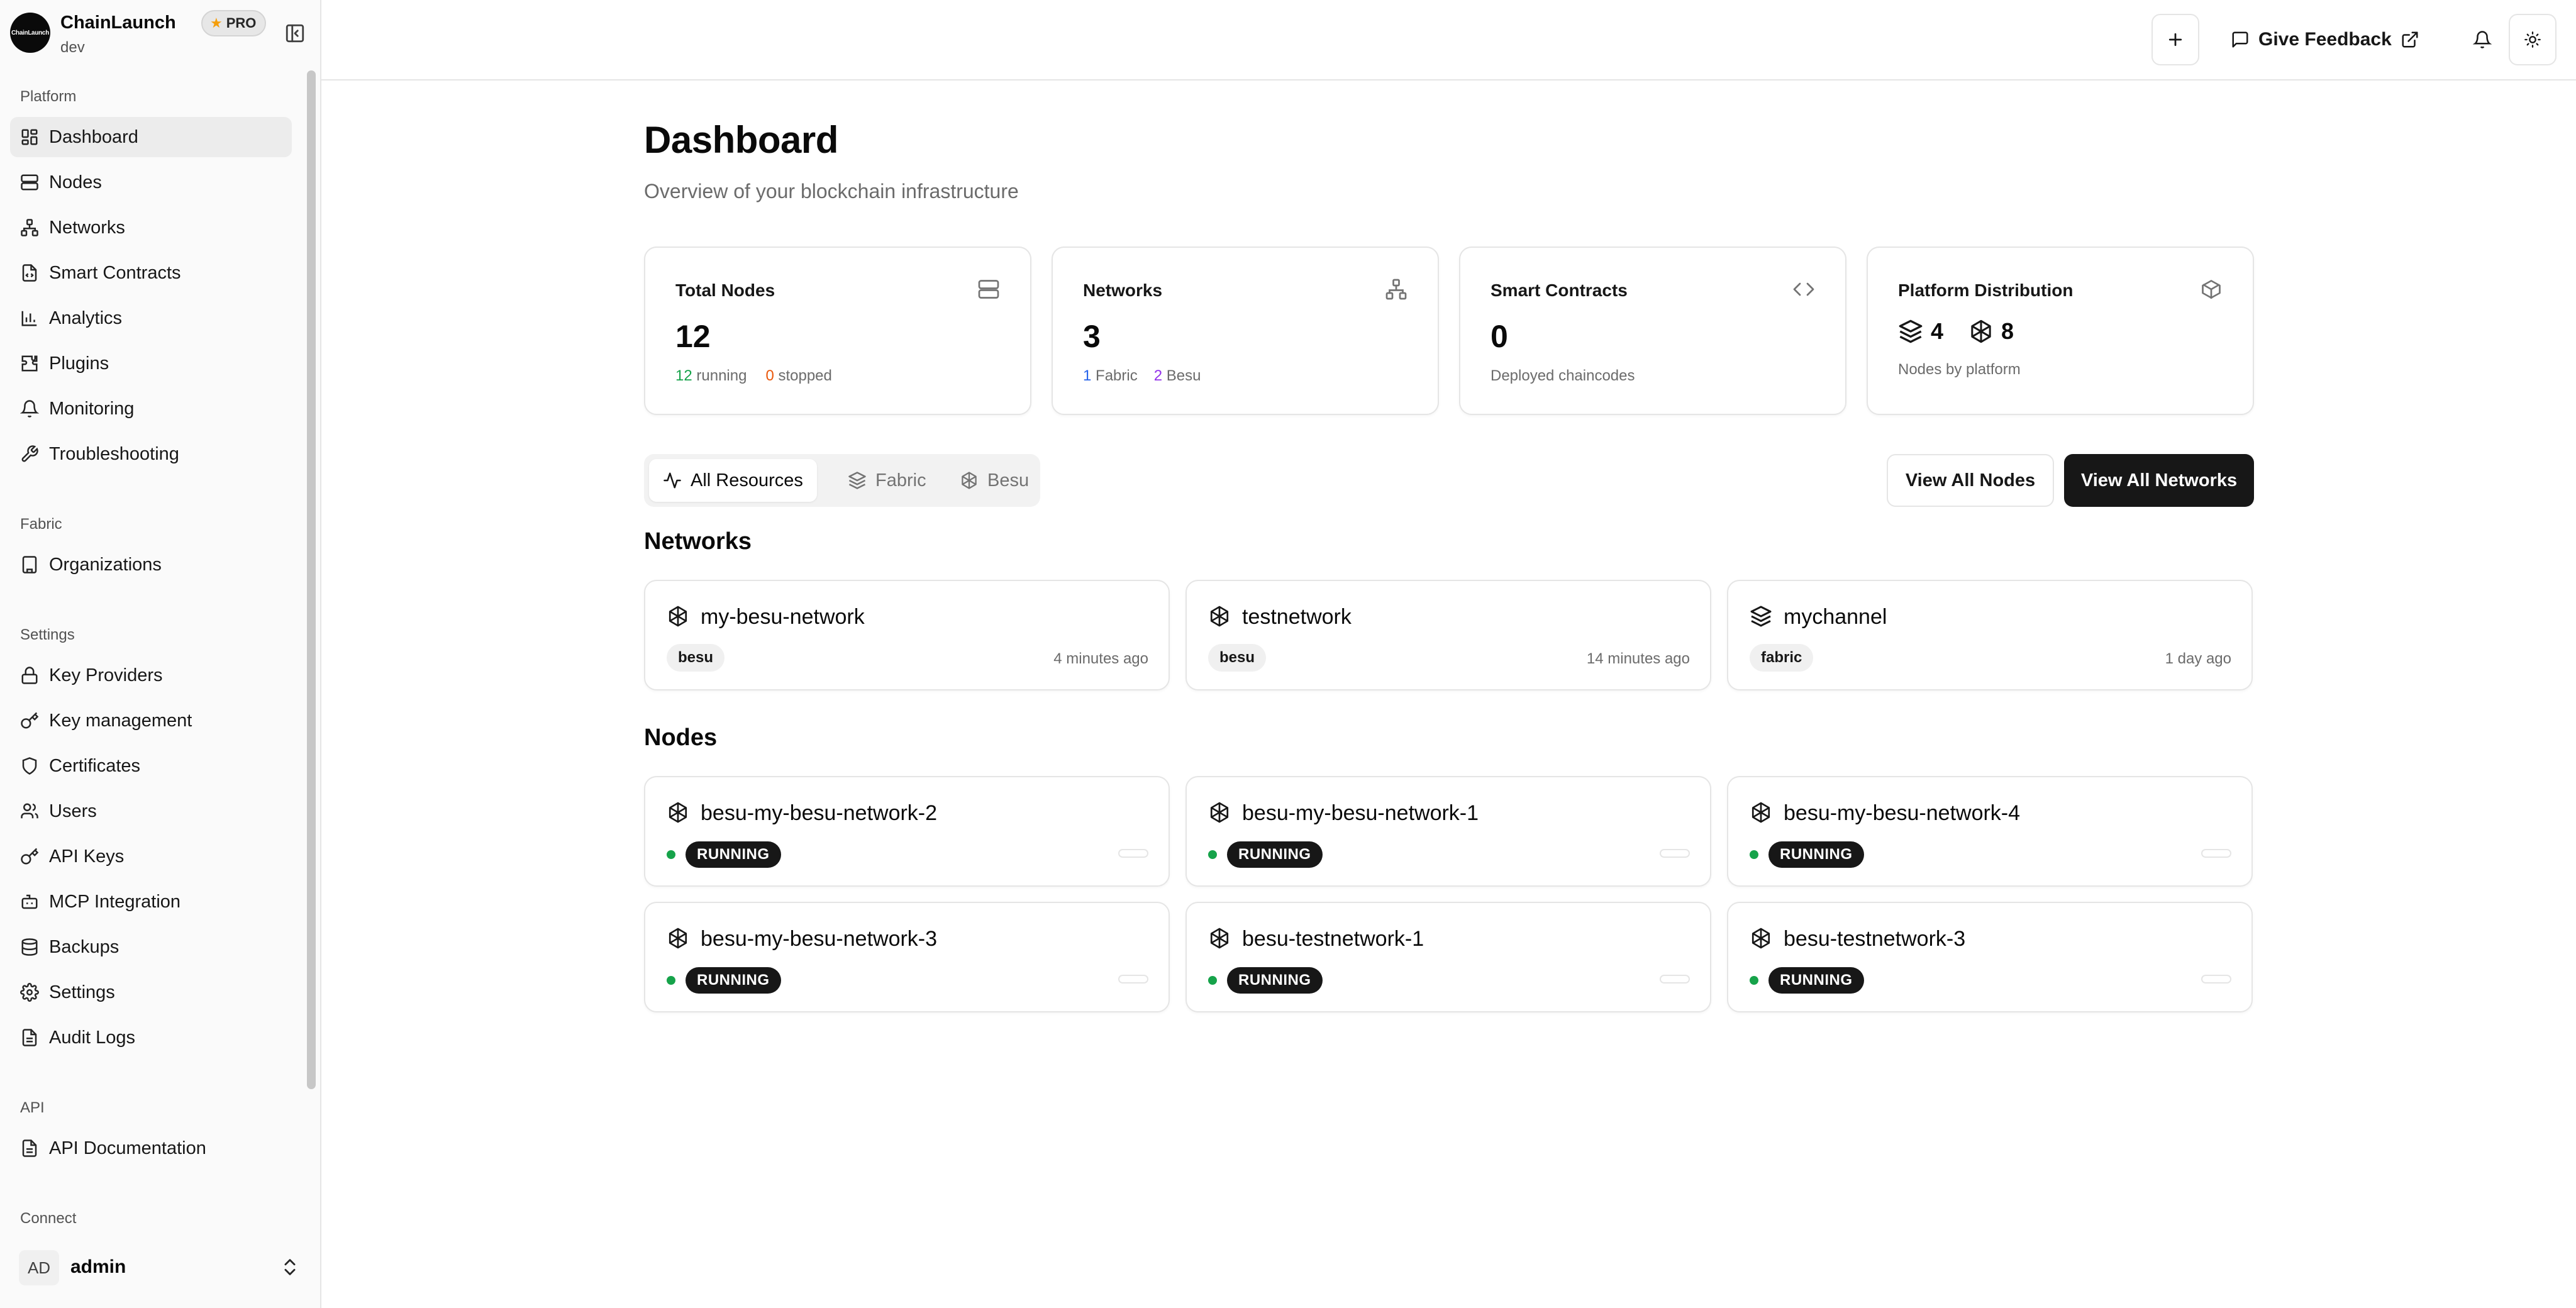 The width and height of the screenshot is (2576, 1308). I want to click on node-card: besu-my-besu-network-4 RUNNING, so click(1990, 831).